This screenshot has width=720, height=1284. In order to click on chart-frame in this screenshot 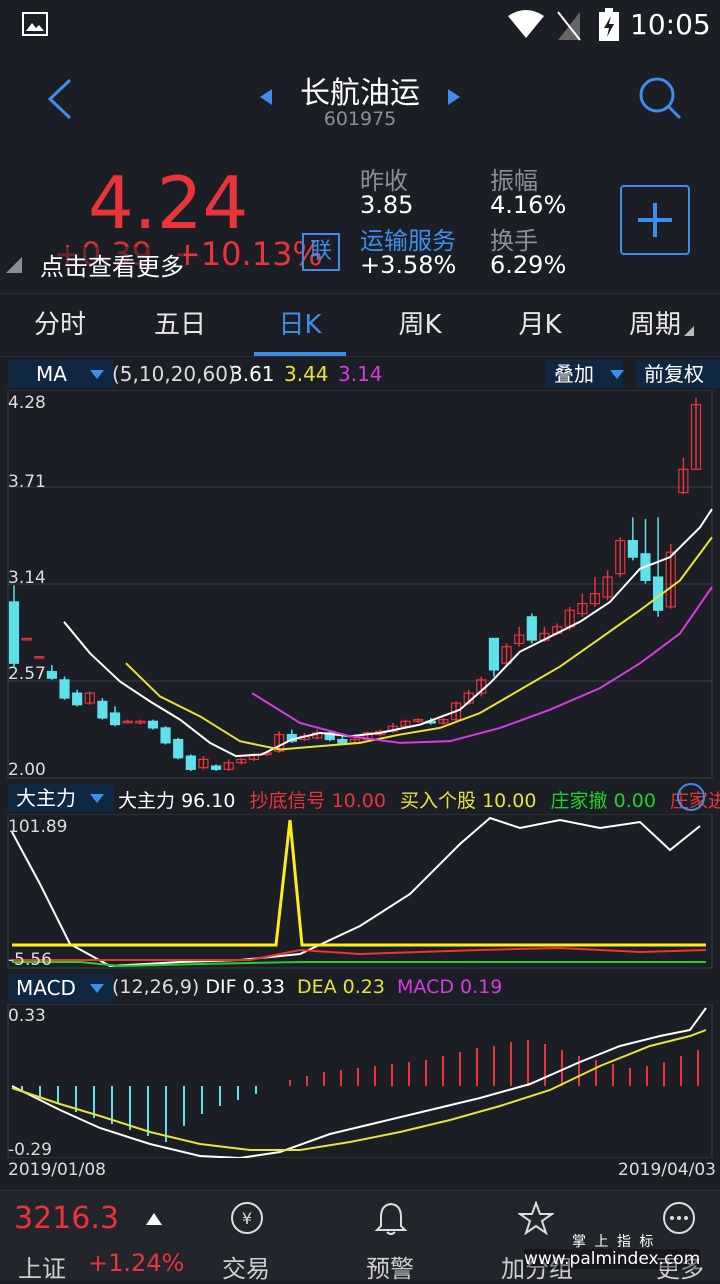, I will do `click(360, 1081)`.